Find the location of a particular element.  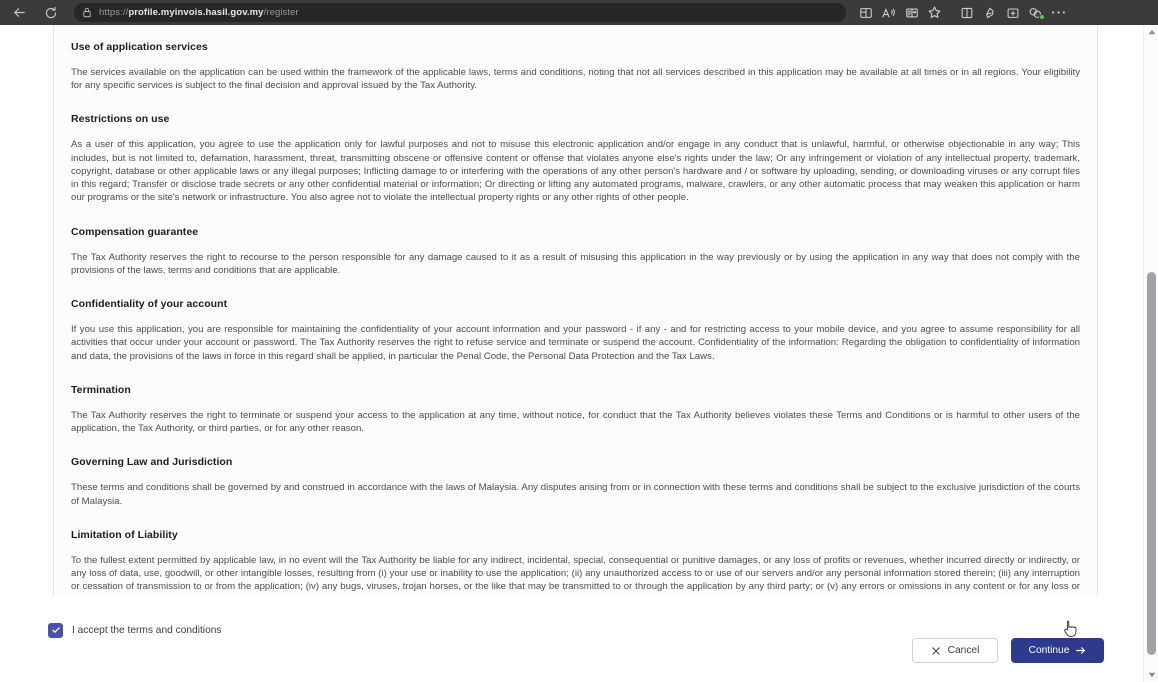

share-icon is located at coordinates (989, 12).